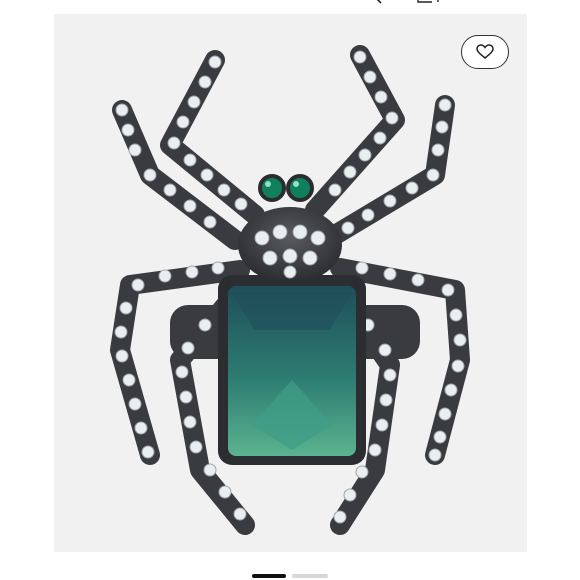 This screenshot has width=580, height=580. Describe the element at coordinates (290, 7) in the screenshot. I see `top-bar` at that location.